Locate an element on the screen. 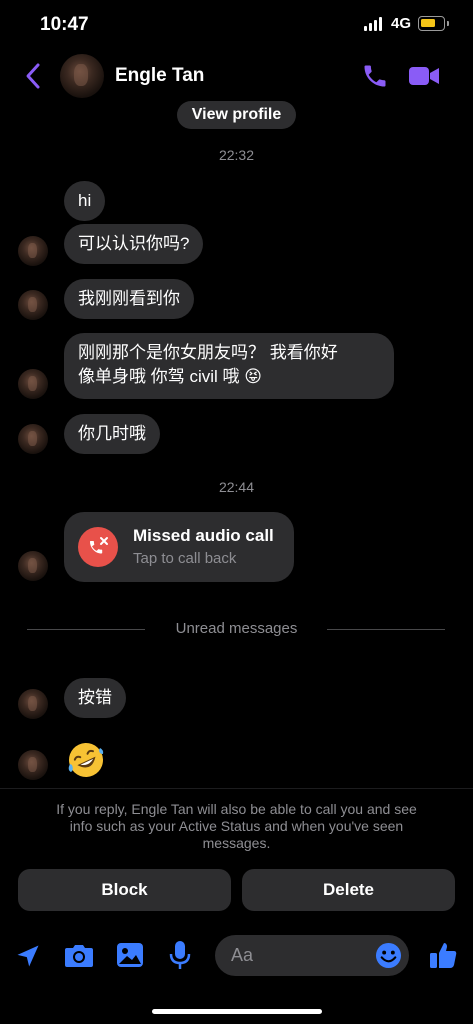 Image resolution: width=473 pixels, height=1024 pixels. missed-call-subtitle: Tap to call back is located at coordinates (185, 558).